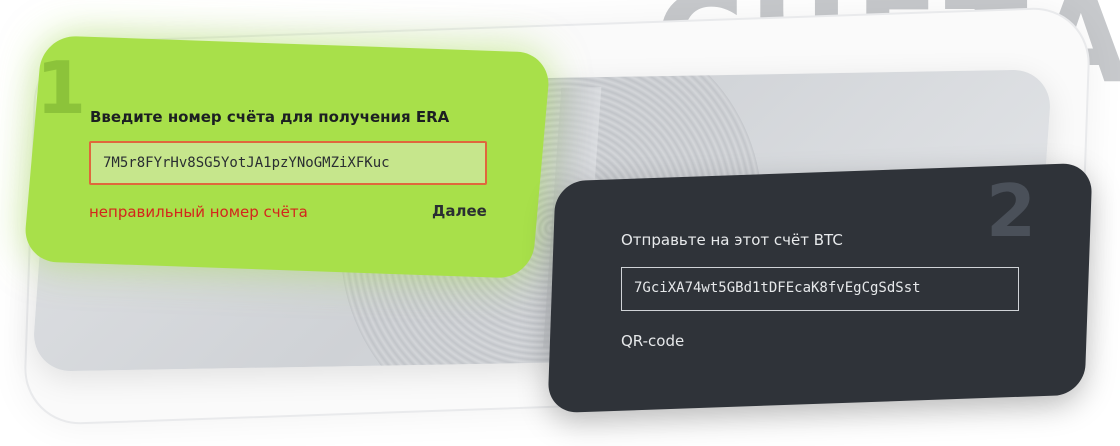 Image resolution: width=1120 pixels, height=446 pixels. Describe the element at coordinates (652, 341) in the screenshot. I see `qr-code-link: QR-code` at that location.